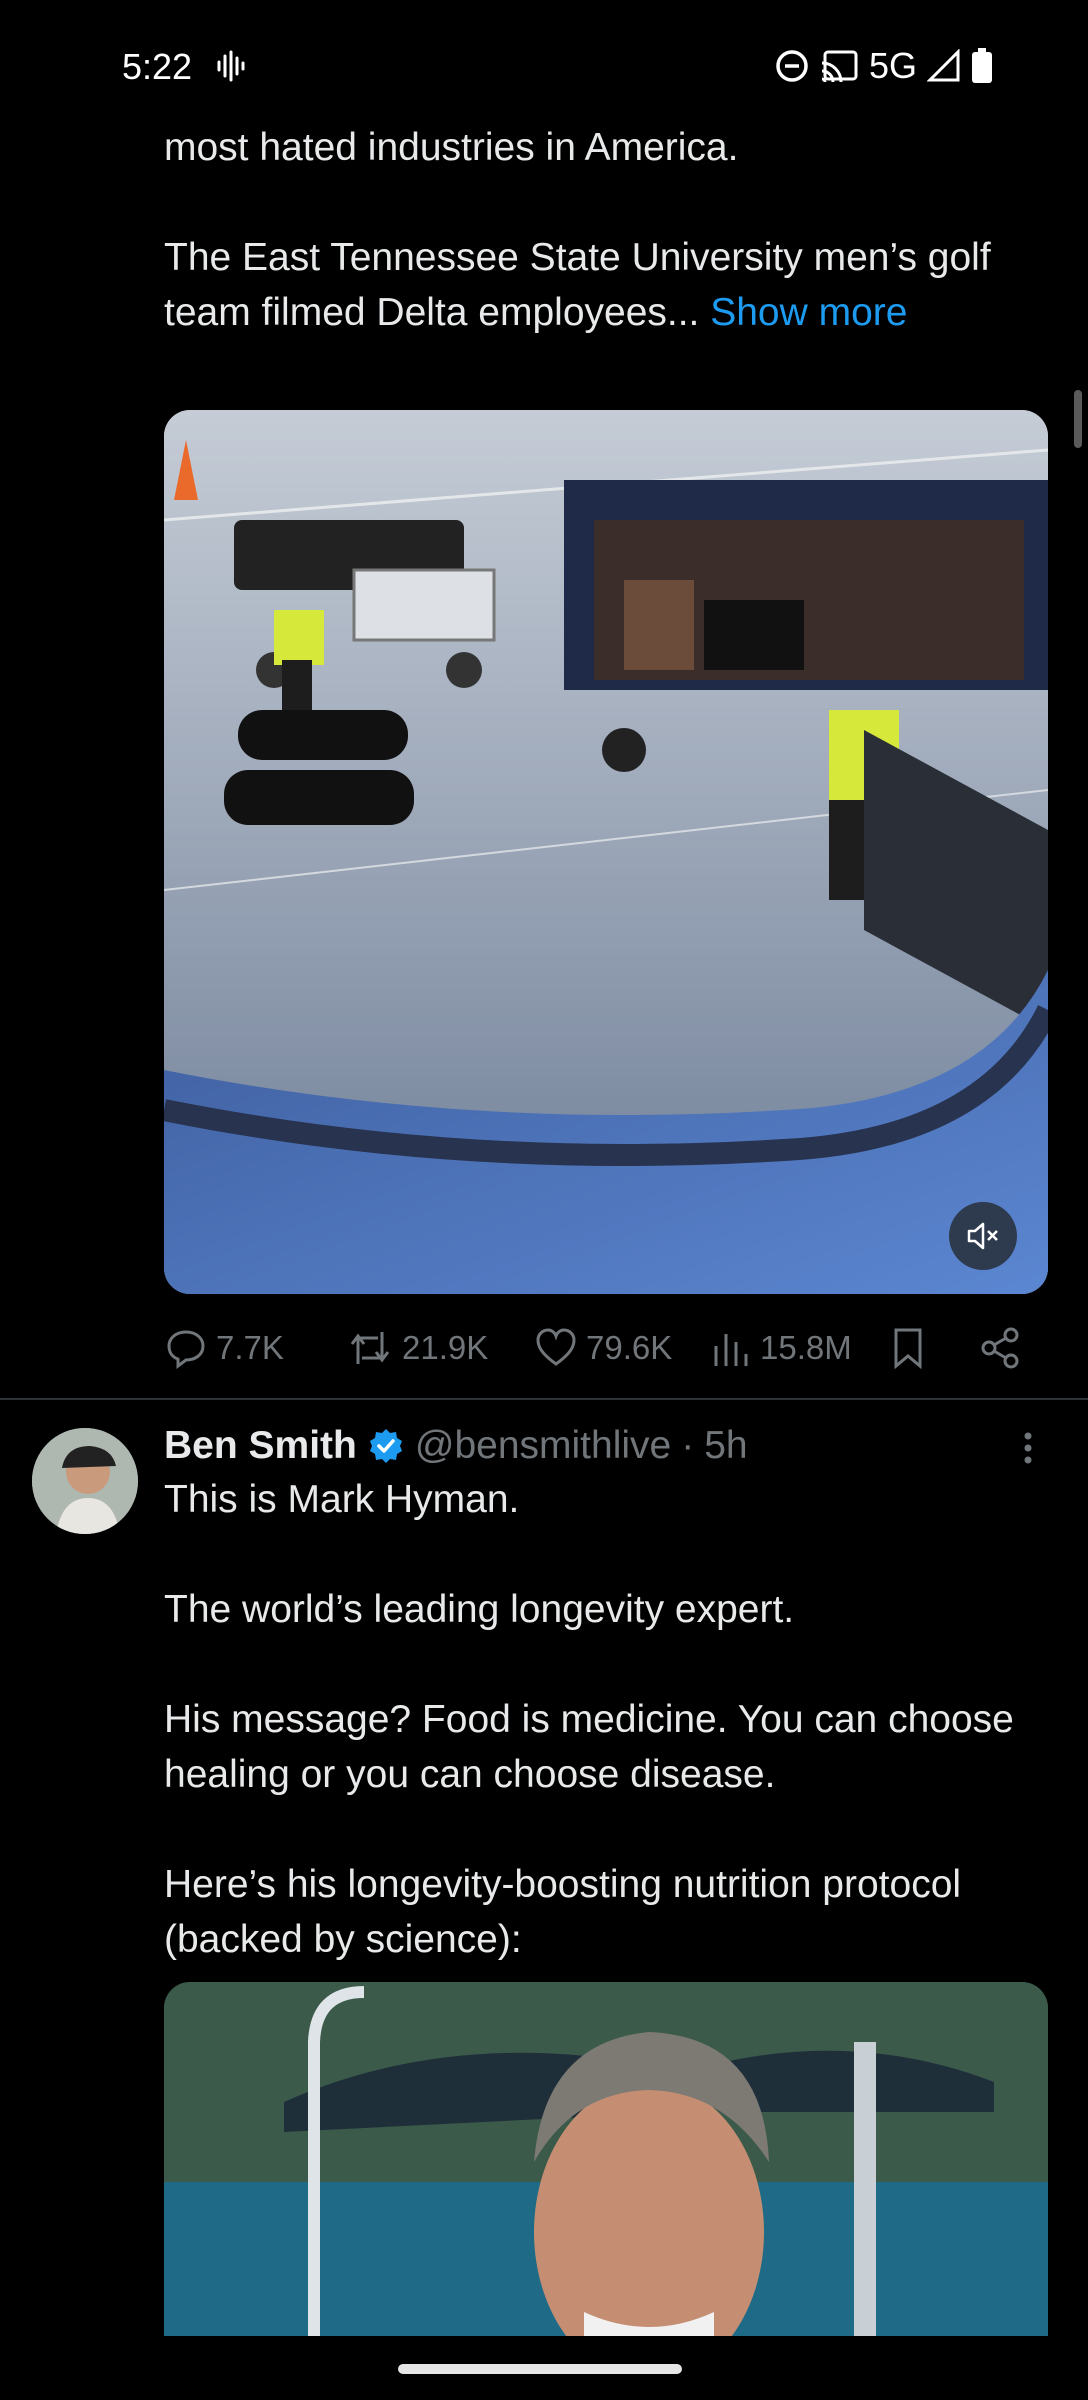 The image size is (1088, 2400). What do you see at coordinates (629, 1347) in the screenshot?
I see `like-count: 79.6K` at bounding box center [629, 1347].